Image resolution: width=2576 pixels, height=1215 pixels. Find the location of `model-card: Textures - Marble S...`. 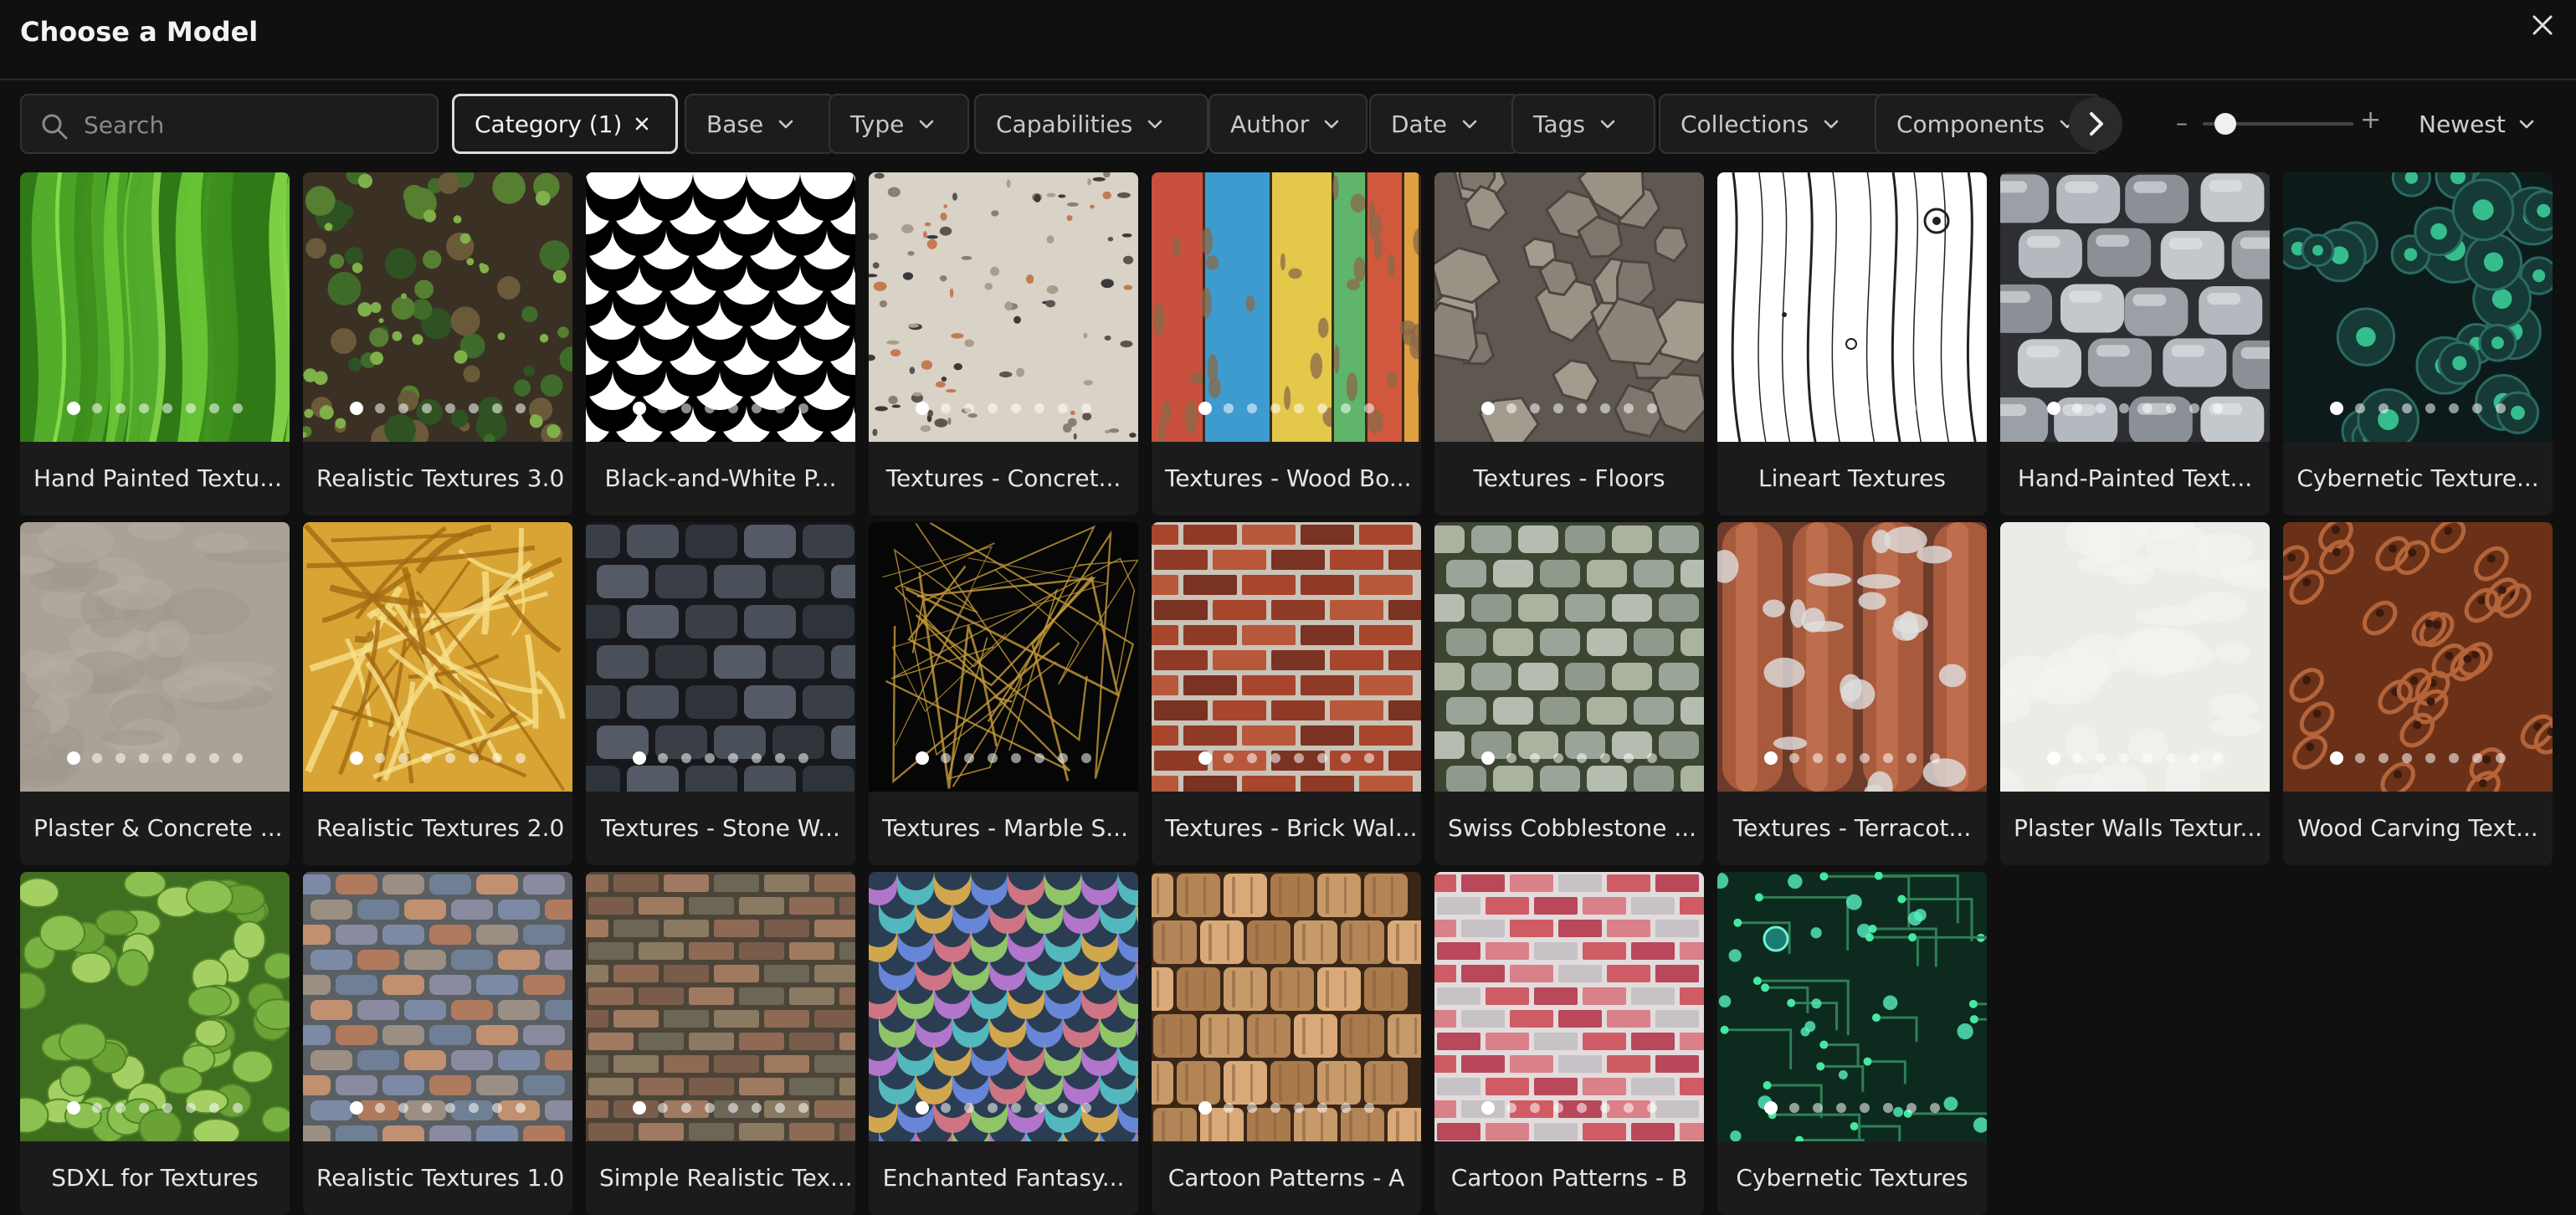

model-card: Textures - Marble S... is located at coordinates (1003, 694).